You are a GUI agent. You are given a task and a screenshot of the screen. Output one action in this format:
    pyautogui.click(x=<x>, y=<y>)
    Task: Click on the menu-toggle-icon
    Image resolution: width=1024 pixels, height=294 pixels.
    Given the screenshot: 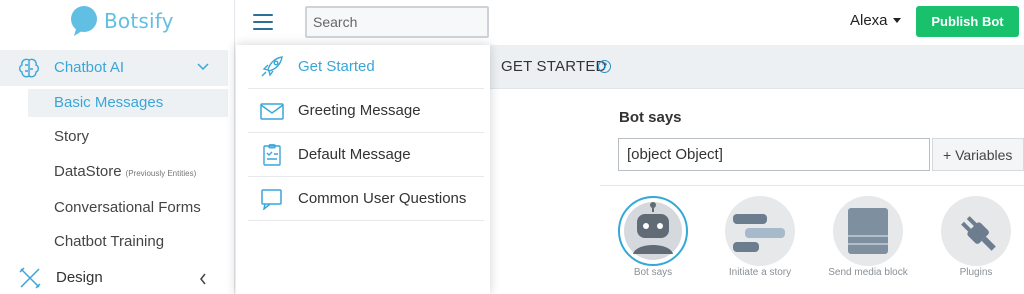 What is the action you would take?
    pyautogui.click(x=263, y=22)
    